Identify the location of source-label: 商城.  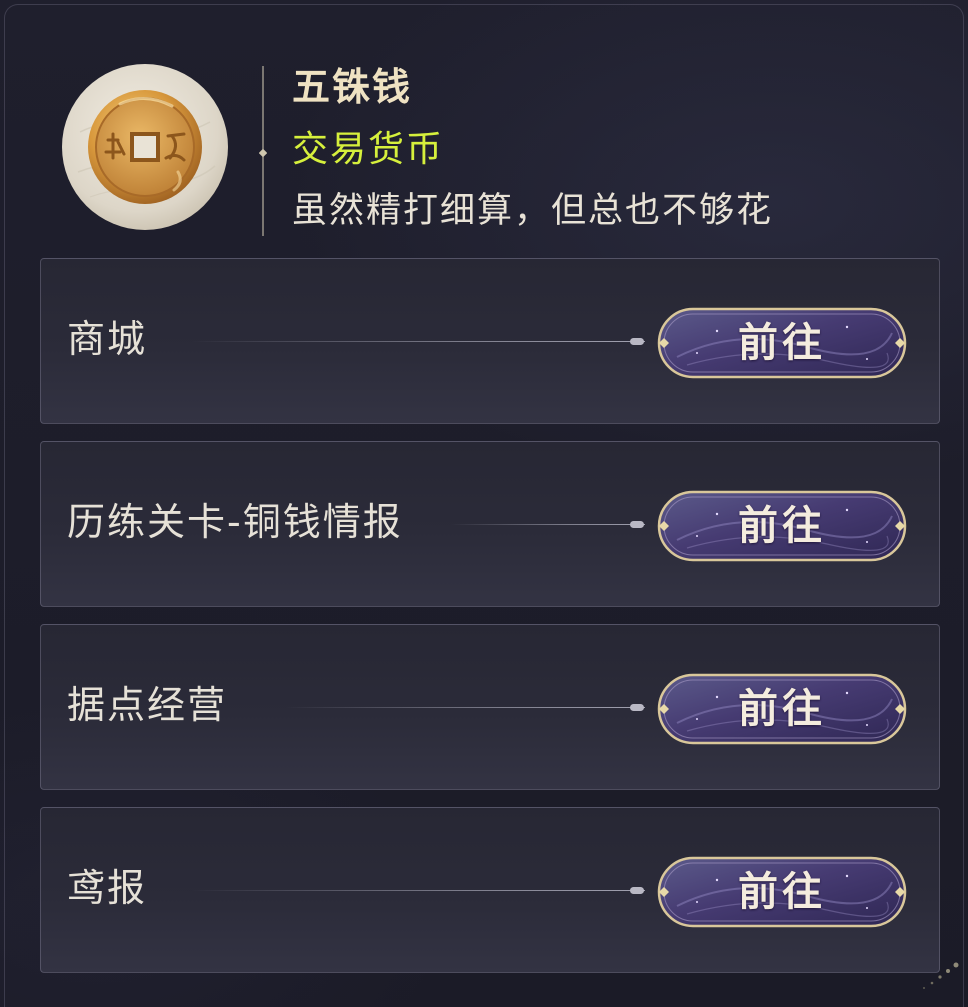
(107, 339).